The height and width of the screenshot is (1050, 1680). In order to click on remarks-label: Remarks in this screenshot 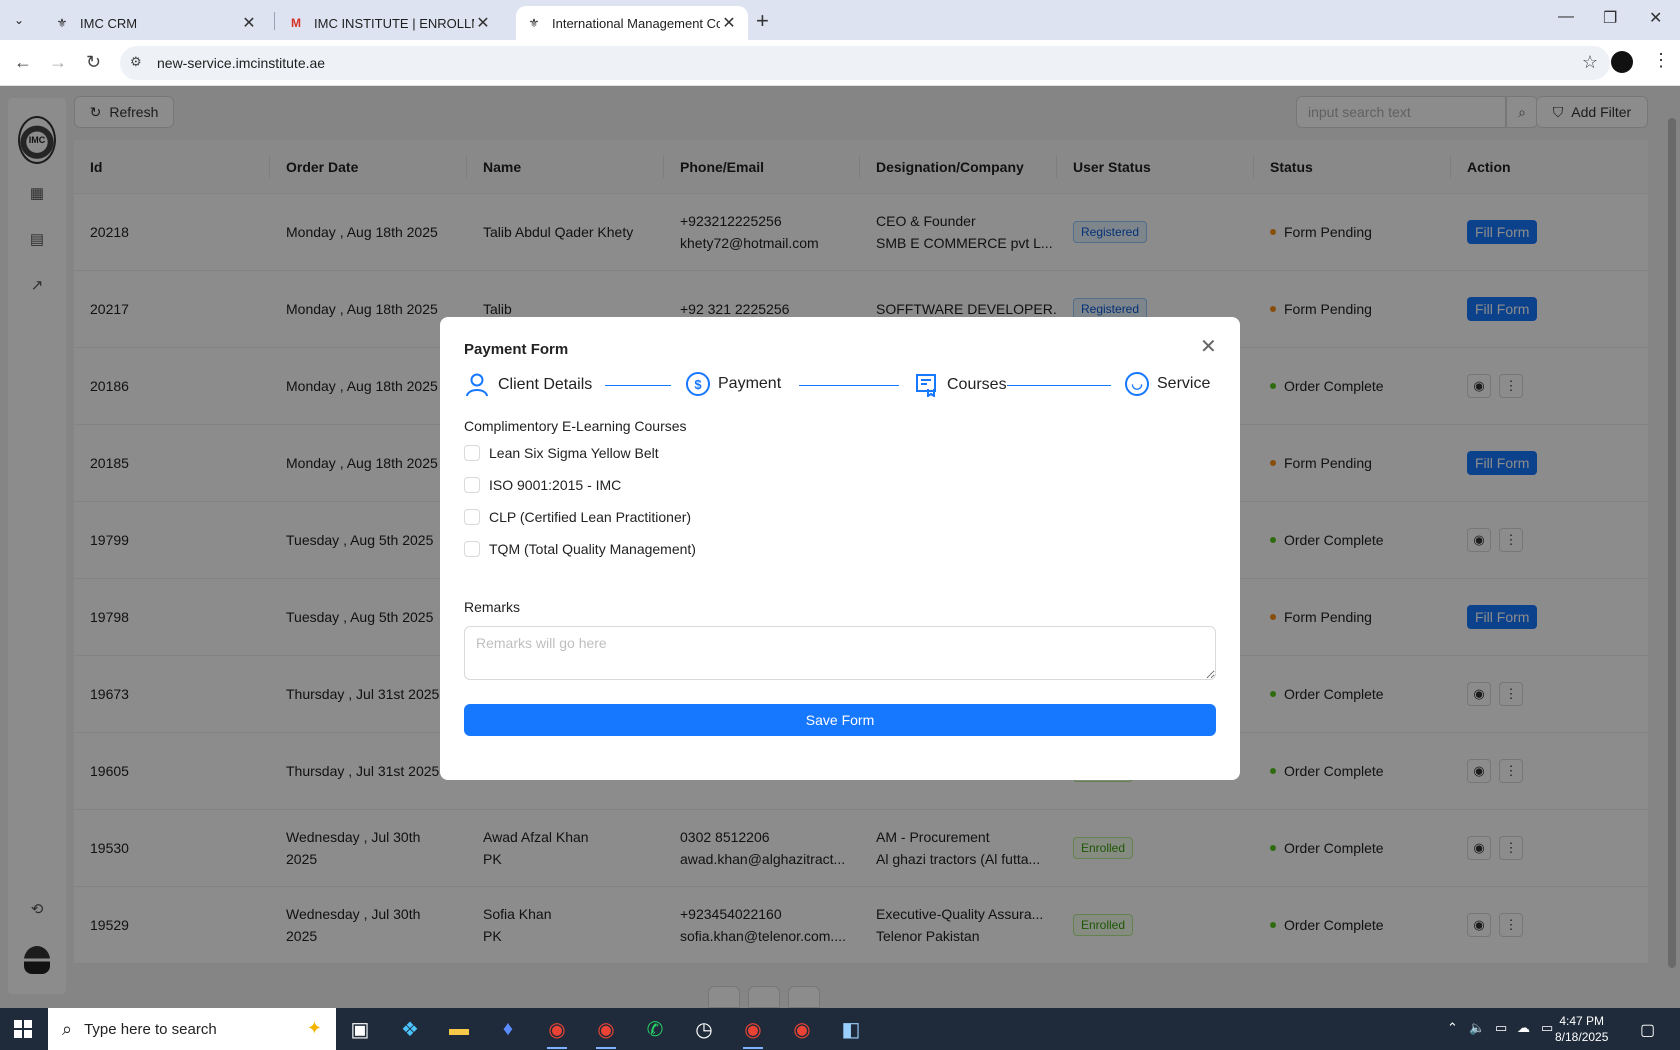, I will do `click(492, 607)`.